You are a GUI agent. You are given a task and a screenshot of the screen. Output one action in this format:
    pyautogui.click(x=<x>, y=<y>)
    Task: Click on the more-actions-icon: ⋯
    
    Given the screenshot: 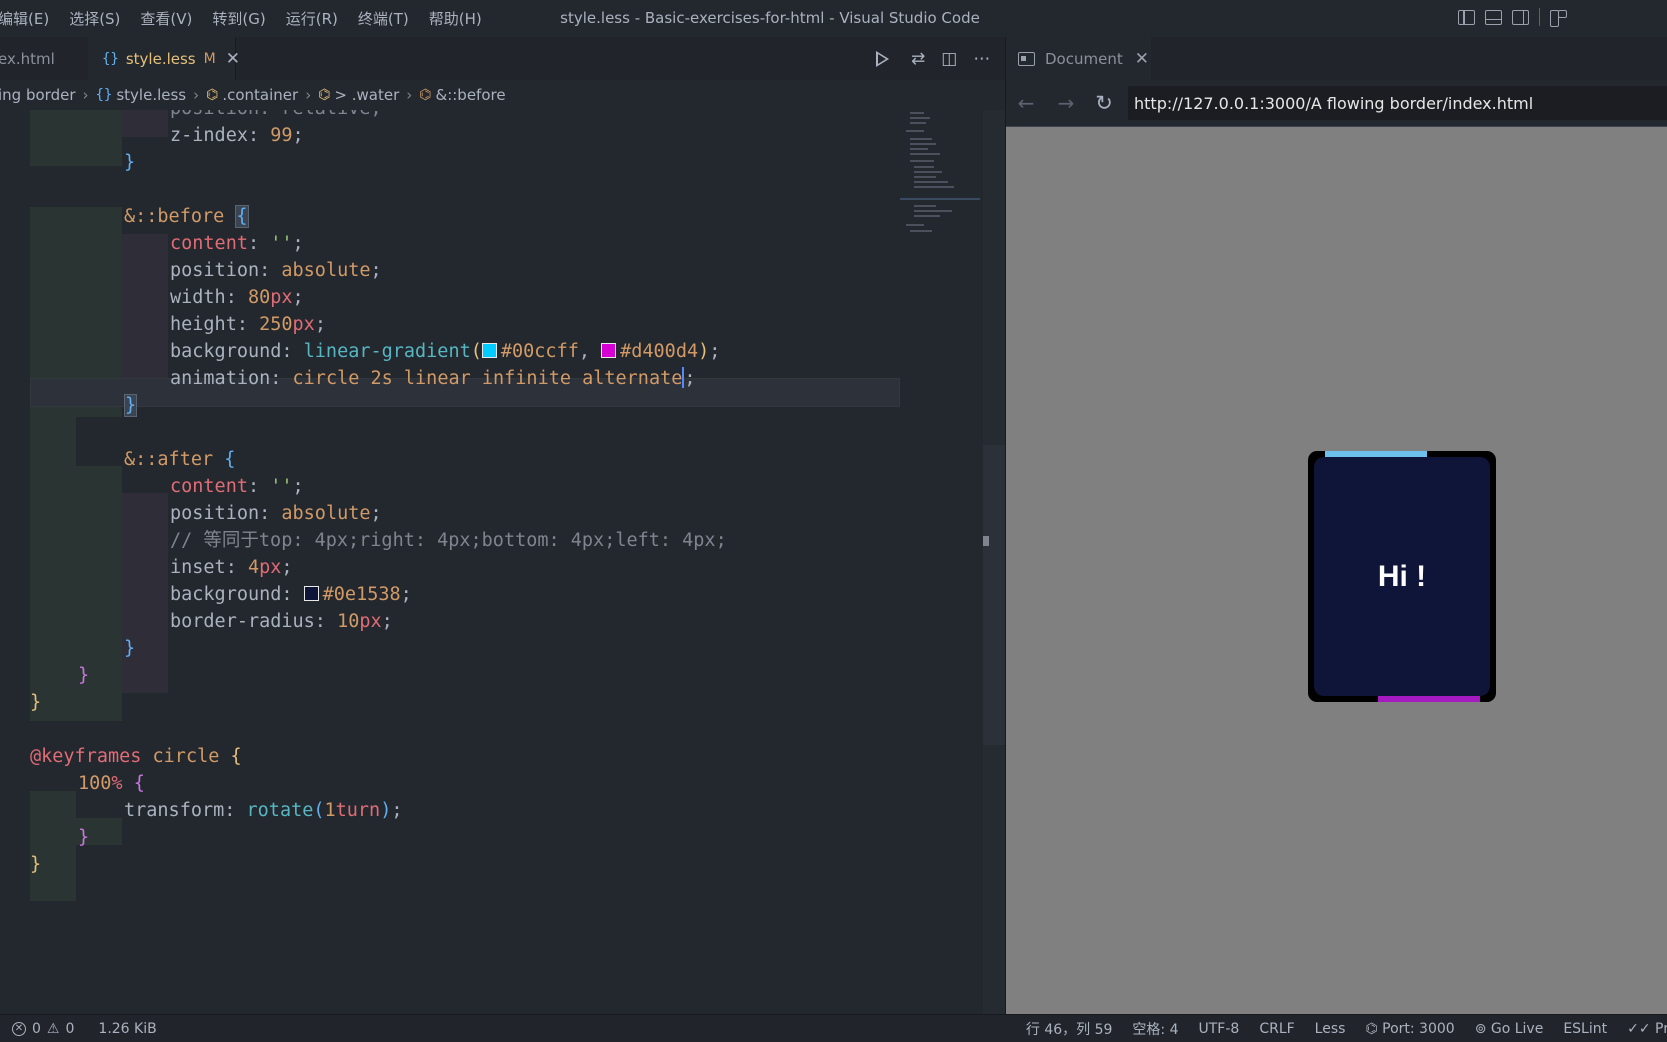 What is the action you would take?
    pyautogui.click(x=981, y=59)
    